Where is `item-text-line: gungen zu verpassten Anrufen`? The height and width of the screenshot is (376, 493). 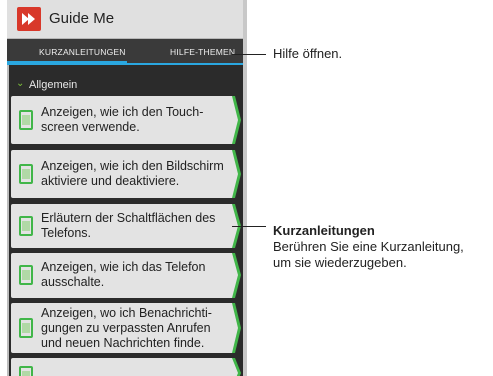 item-text-line: gungen zu verpassten Anrufen is located at coordinates (126, 328).